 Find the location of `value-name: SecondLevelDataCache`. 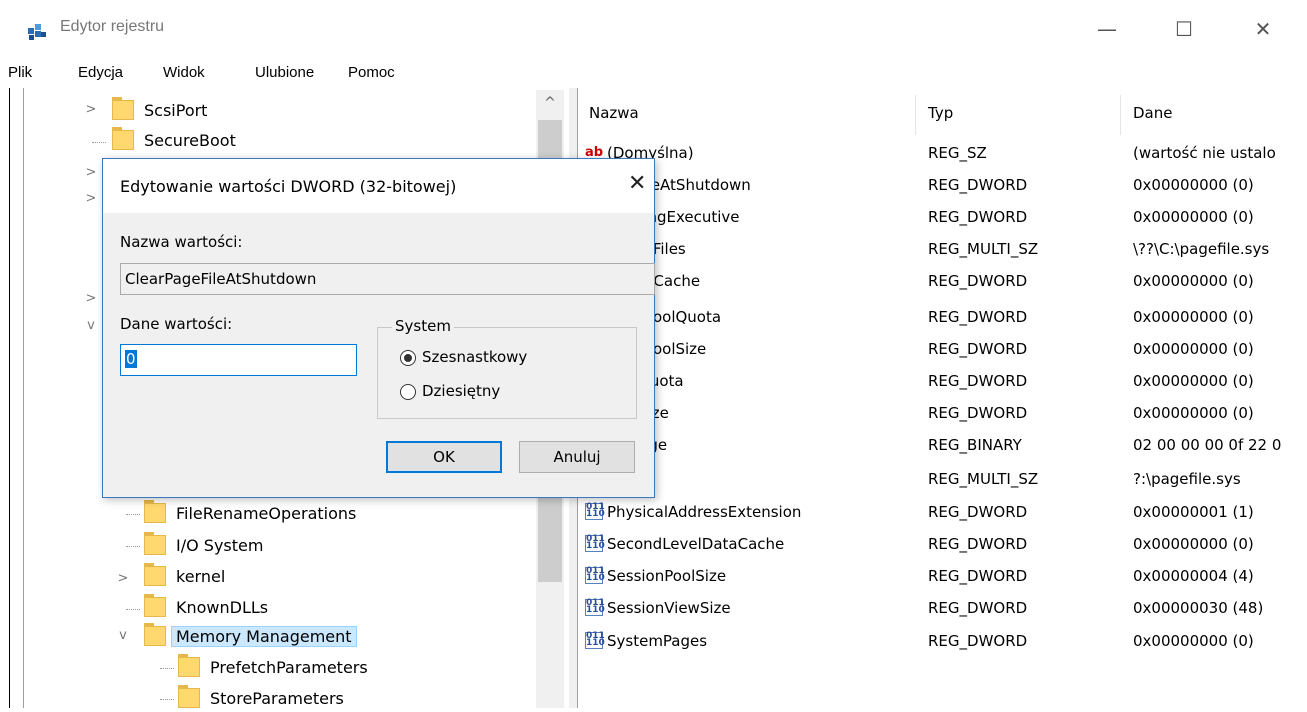

value-name: SecondLevelDataCache is located at coordinates (696, 544).